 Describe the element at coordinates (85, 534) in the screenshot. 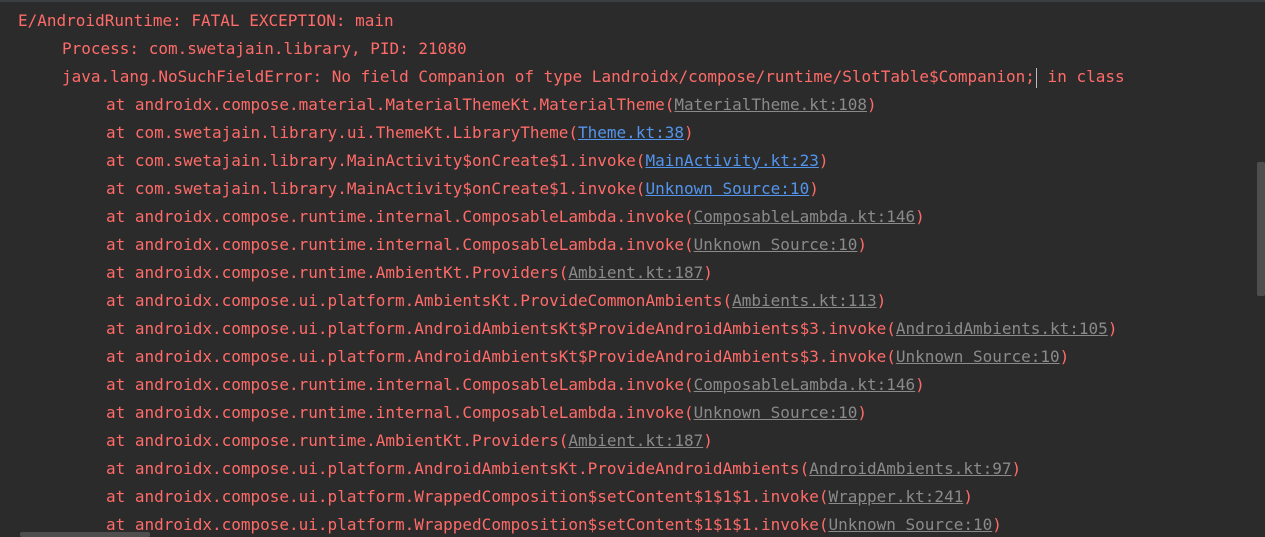

I see `horizontal-scrollbar-thumb` at that location.